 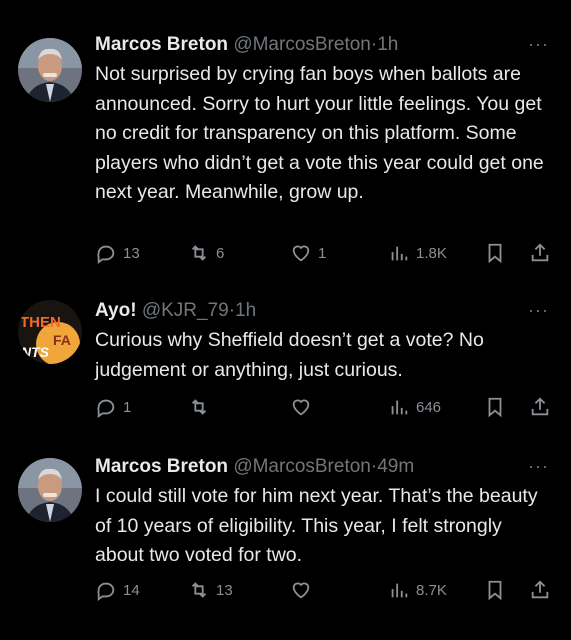 What do you see at coordinates (395, 466) in the screenshot?
I see `timestamp: 49m` at bounding box center [395, 466].